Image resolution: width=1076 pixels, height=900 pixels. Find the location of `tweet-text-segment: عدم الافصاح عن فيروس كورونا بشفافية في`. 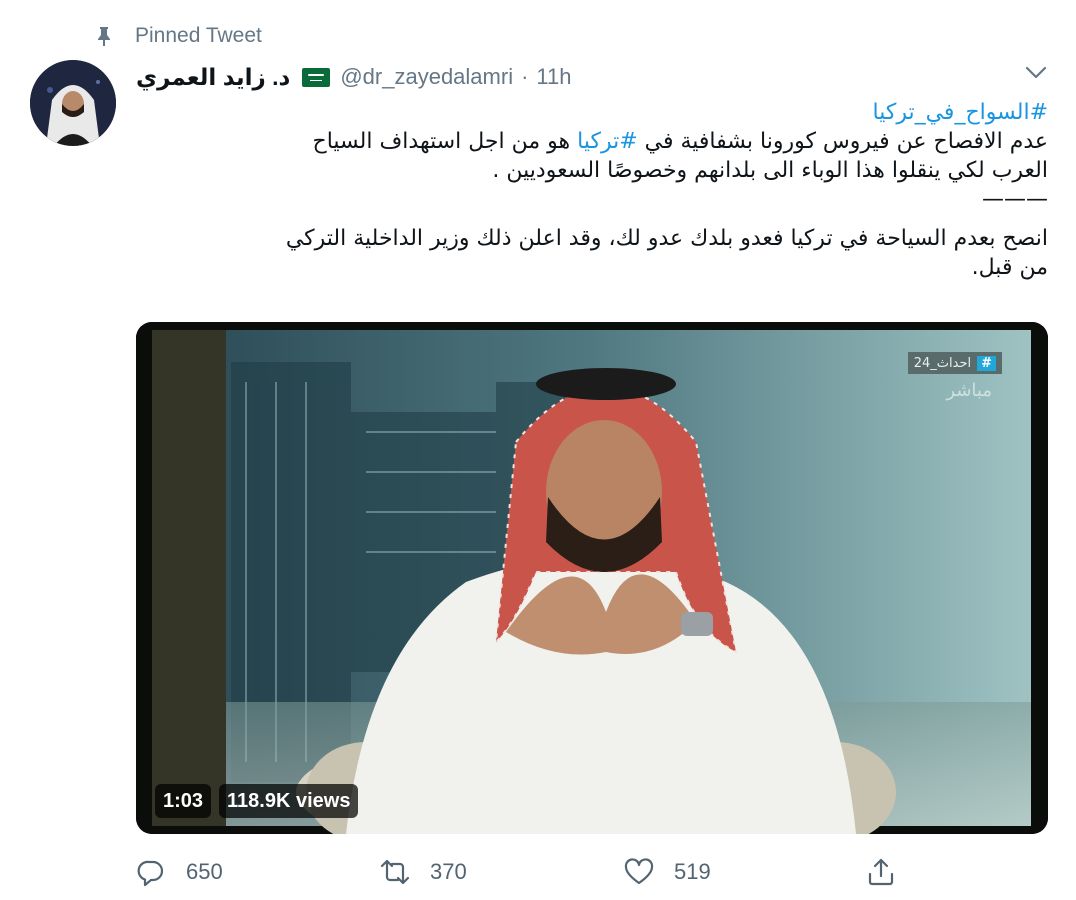

tweet-text-segment: عدم الافصاح عن فيروس كورونا بشفافية في is located at coordinates (842, 141).